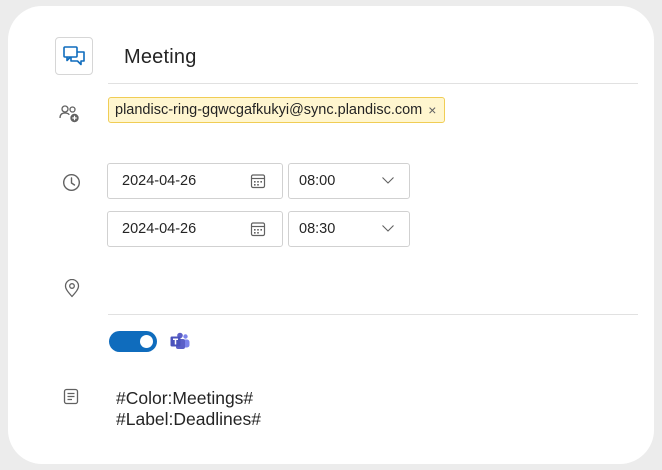 The width and height of the screenshot is (662, 470). I want to click on end-time-value: 08:30, so click(317, 229).